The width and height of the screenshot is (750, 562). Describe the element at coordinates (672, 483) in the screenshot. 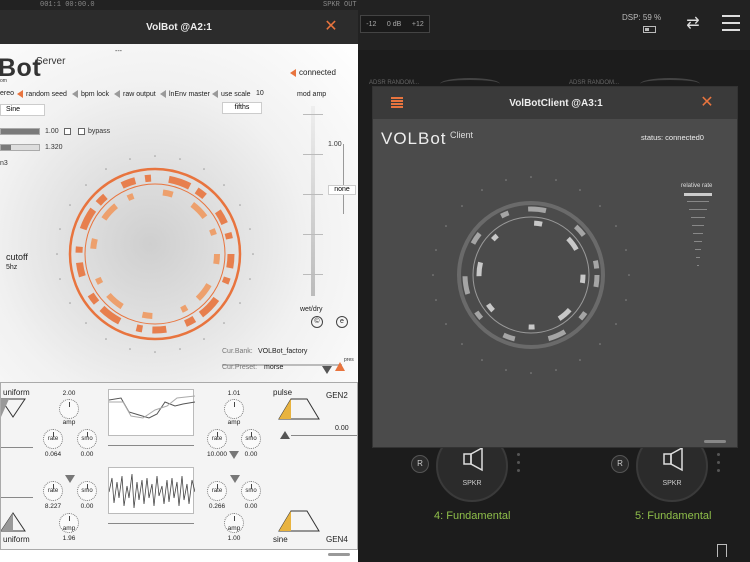

I see `spkr-right-label: SPKR` at that location.